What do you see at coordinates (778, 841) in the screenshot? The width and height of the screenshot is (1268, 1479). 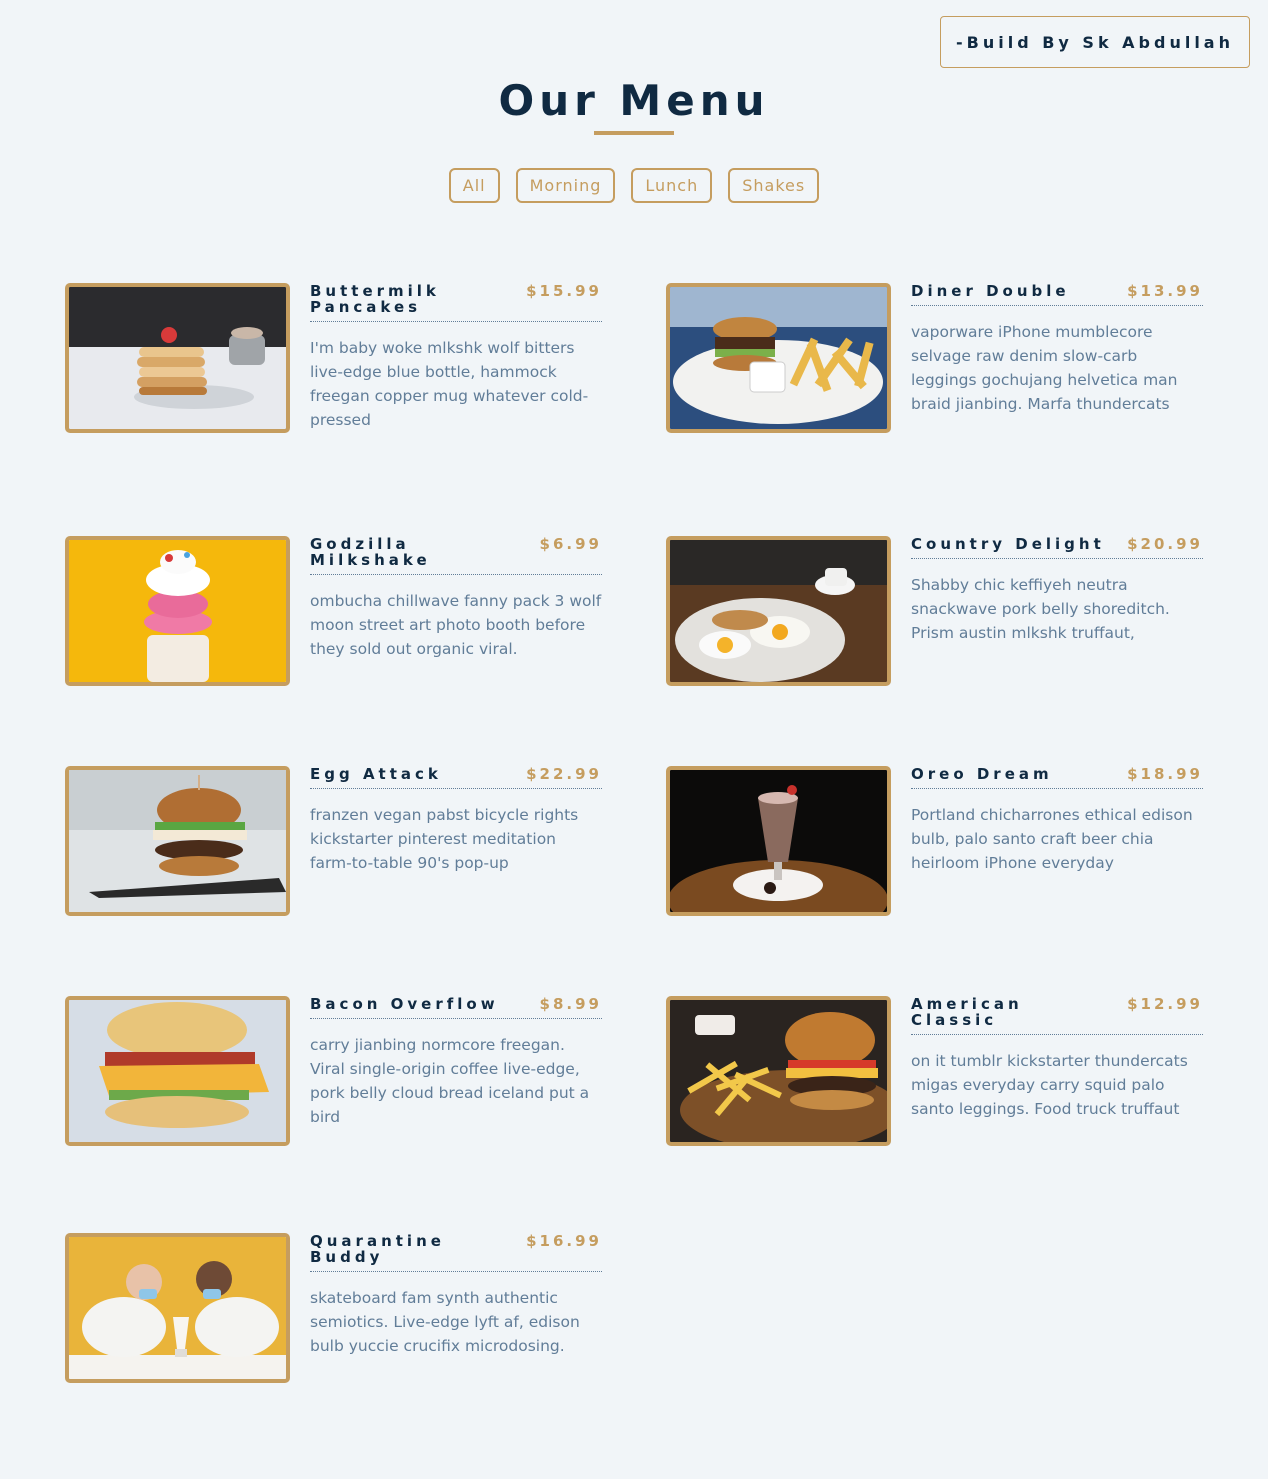 I see `oreo-shake-photo` at bounding box center [778, 841].